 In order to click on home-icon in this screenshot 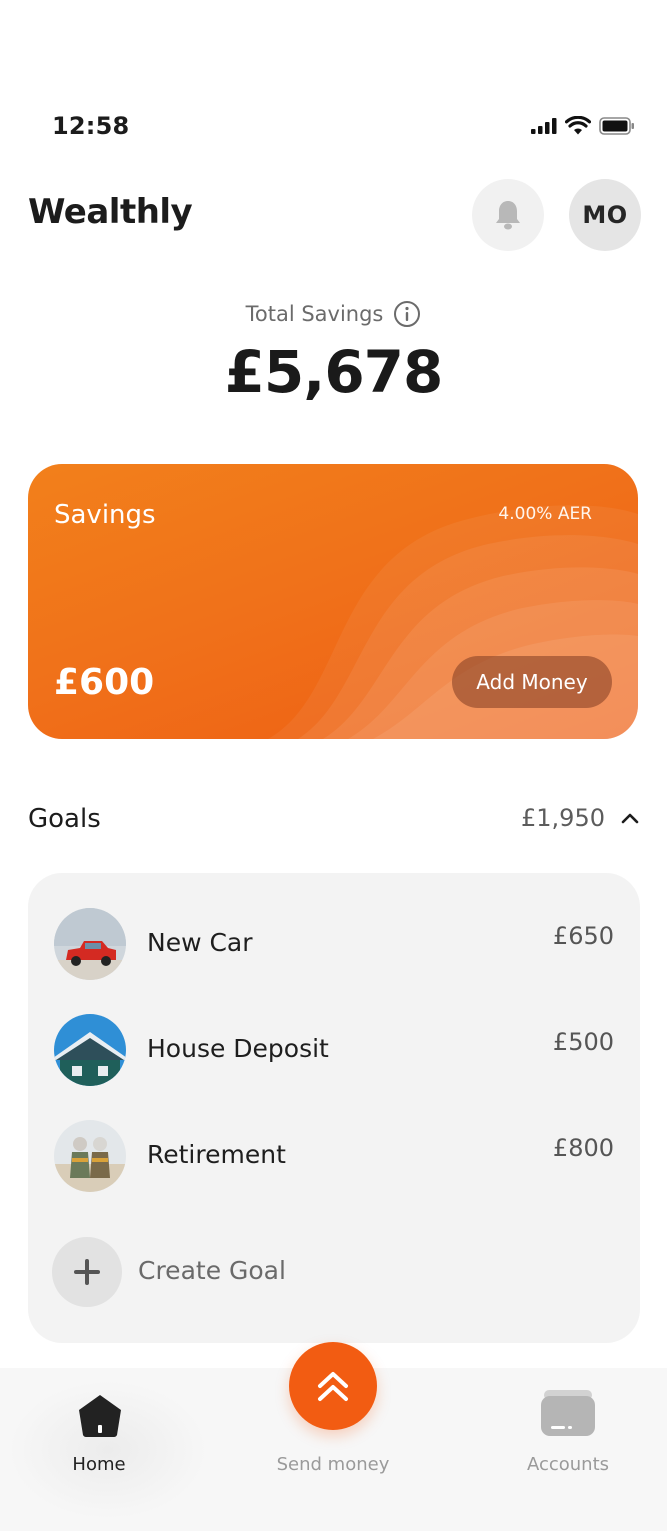, I will do `click(100, 1418)`.